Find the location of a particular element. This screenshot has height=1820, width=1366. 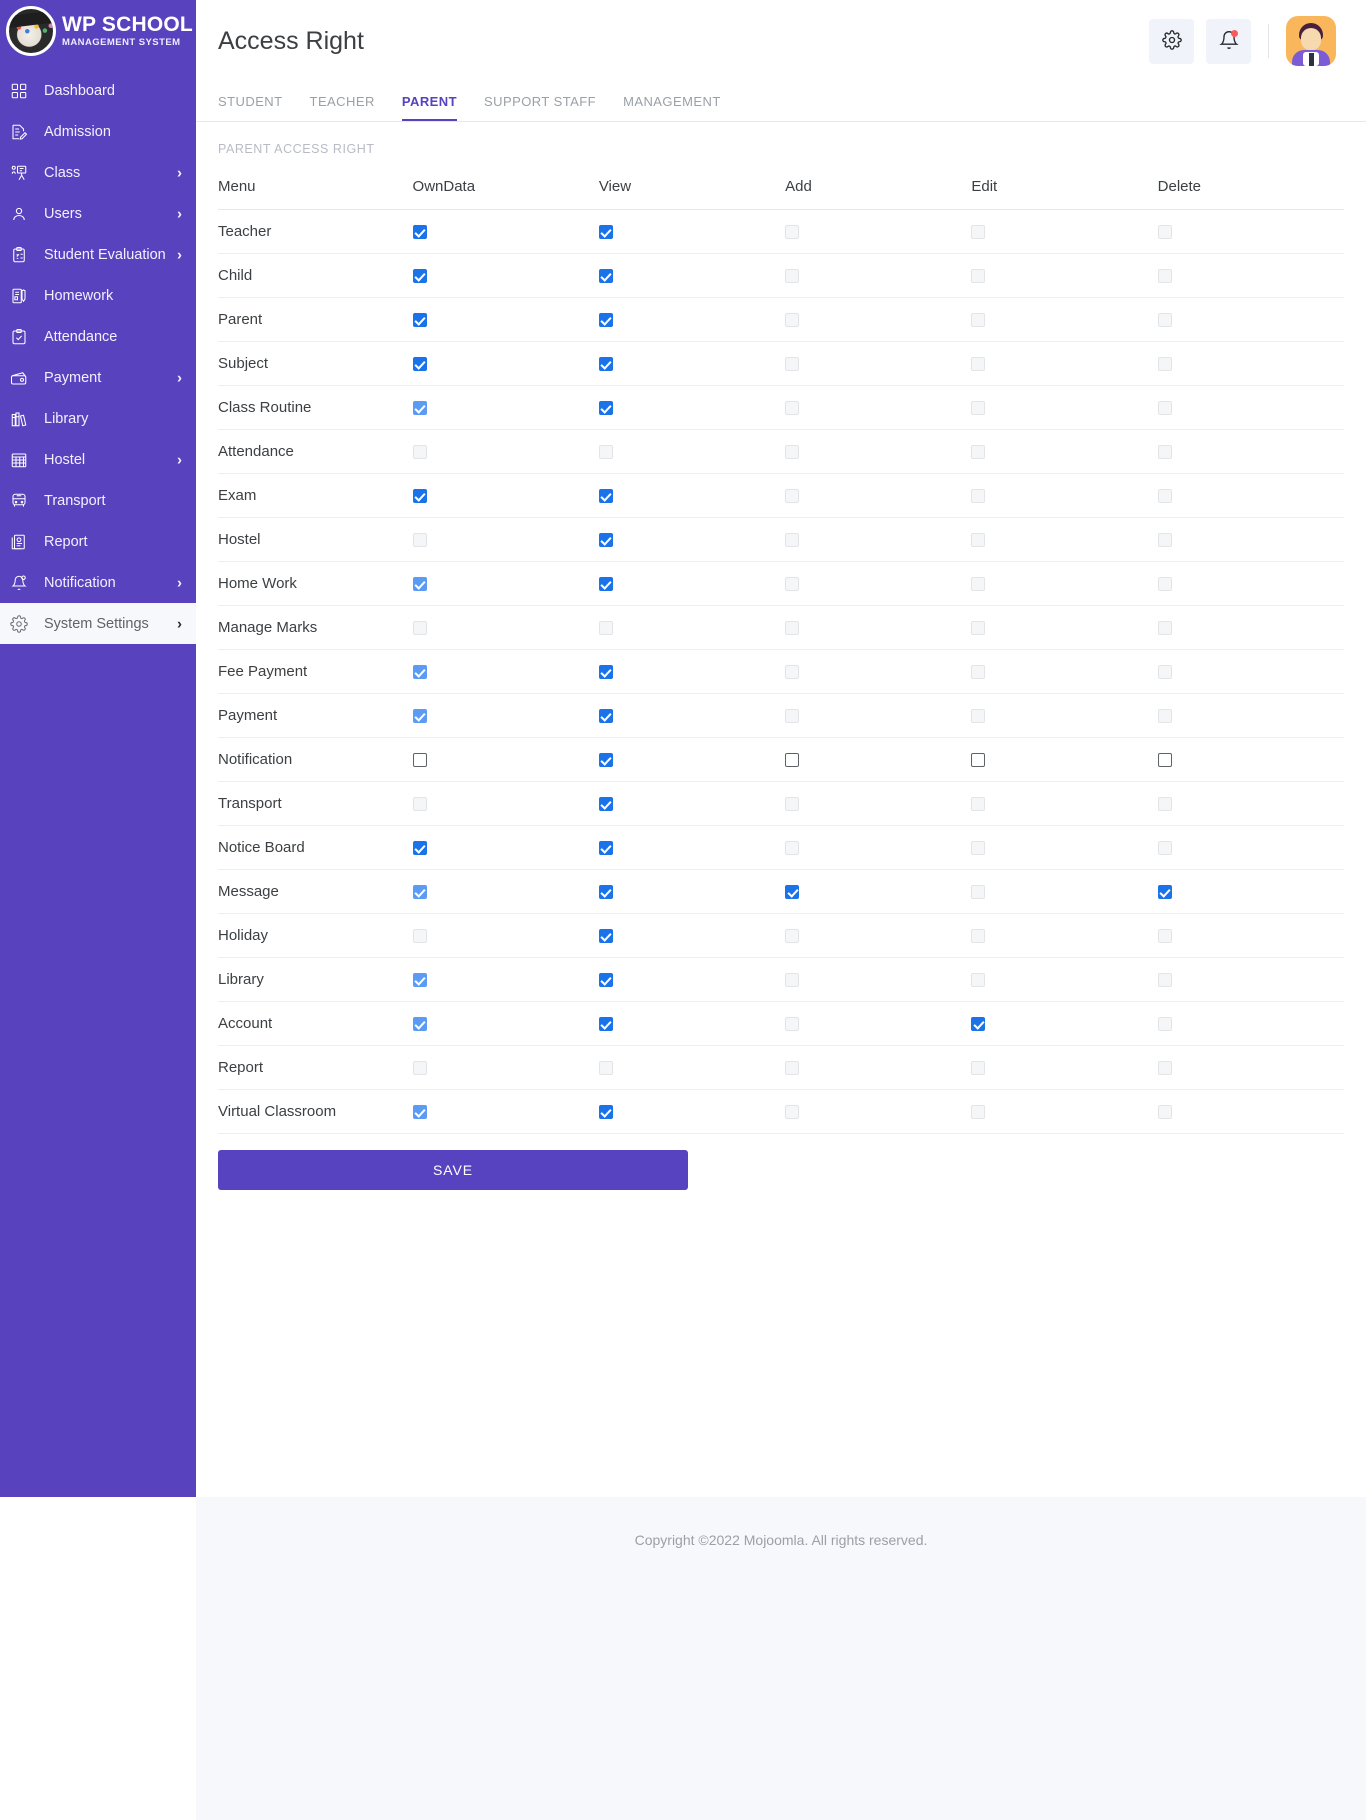

topbar: Access Right is located at coordinates (781, 41).